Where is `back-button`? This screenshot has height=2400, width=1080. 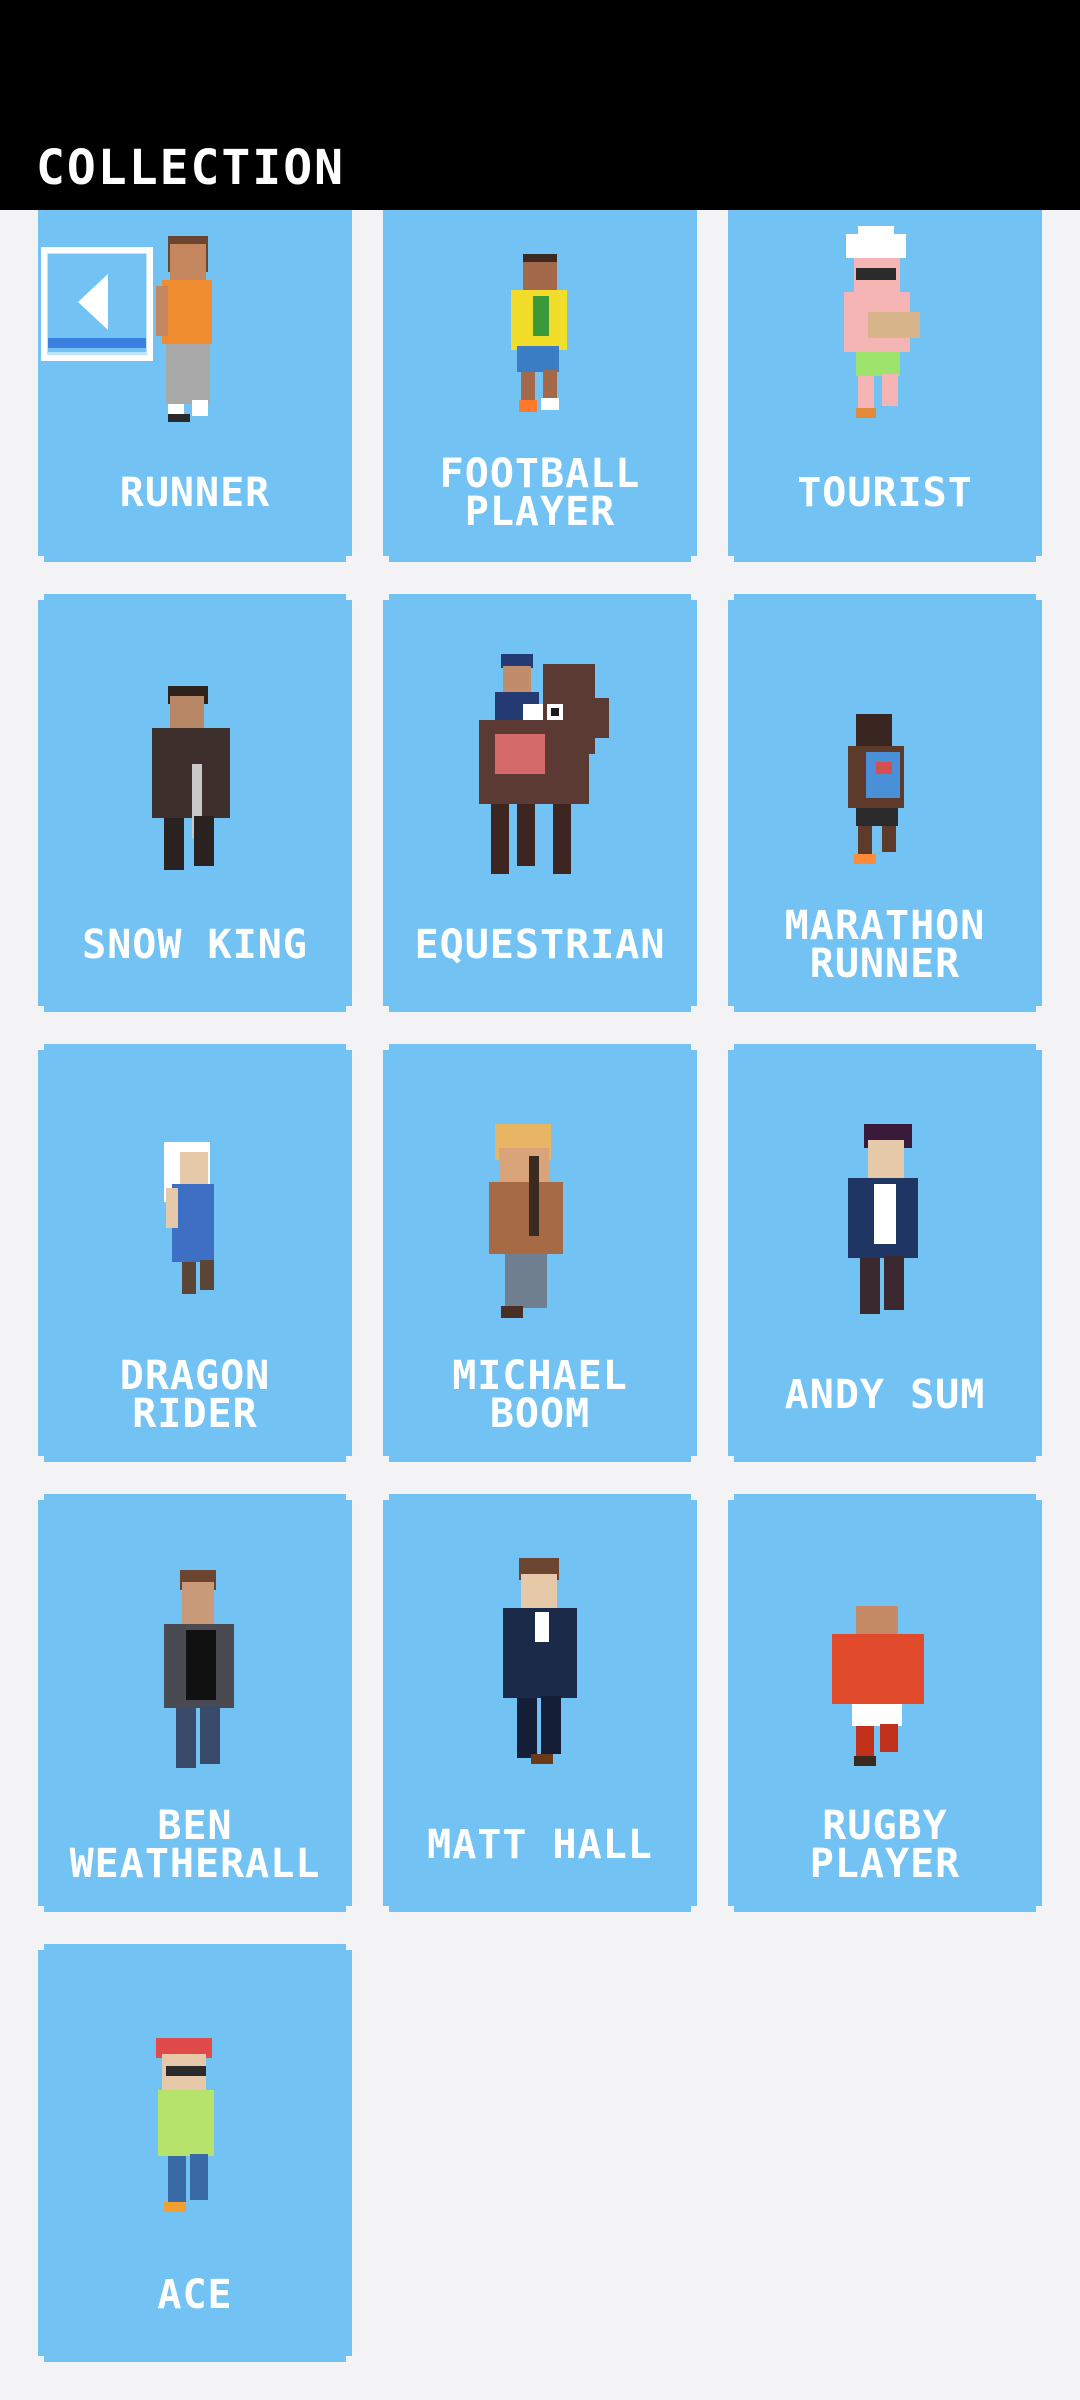 back-button is located at coordinates (97, 304).